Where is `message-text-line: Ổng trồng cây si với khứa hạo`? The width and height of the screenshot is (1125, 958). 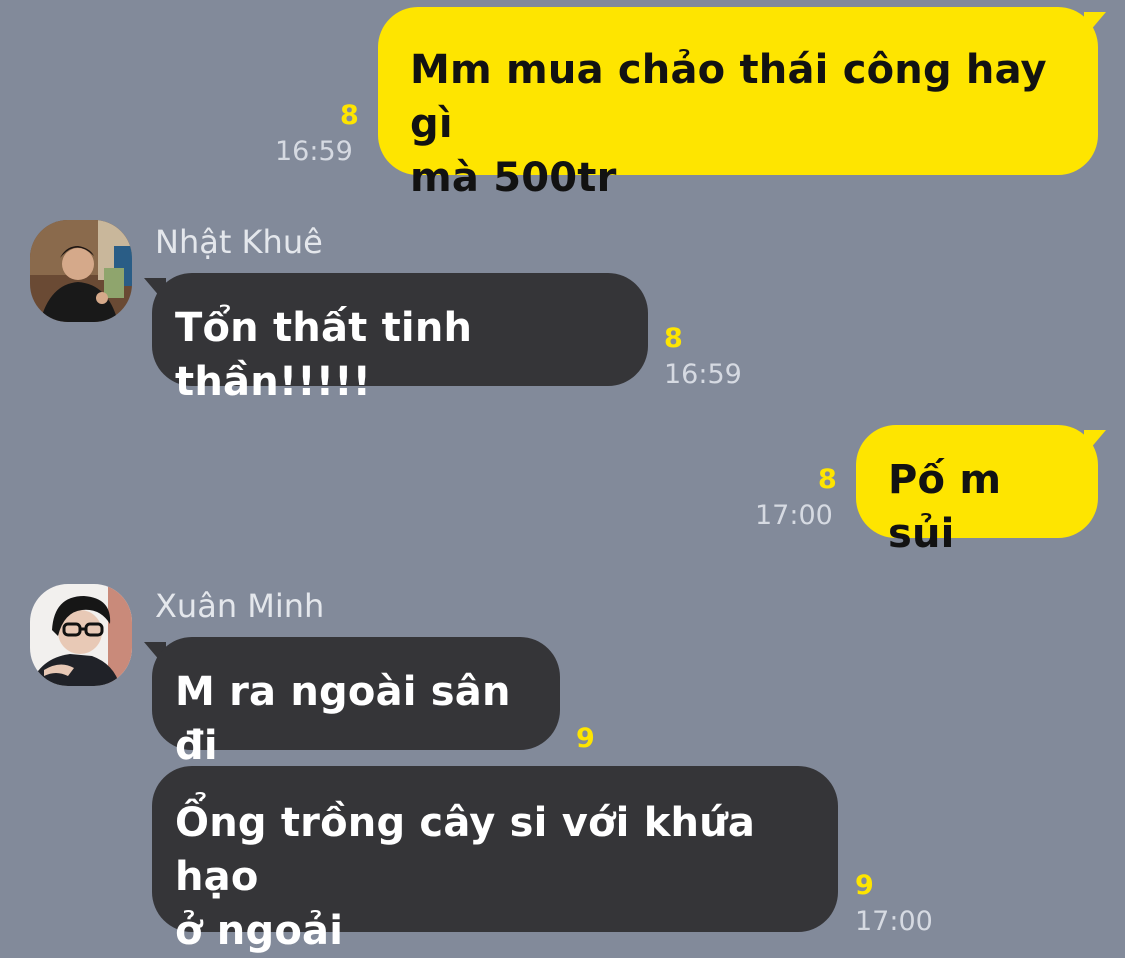 message-text-line: Ổng trồng cây si với khứa hạo is located at coordinates (465, 850).